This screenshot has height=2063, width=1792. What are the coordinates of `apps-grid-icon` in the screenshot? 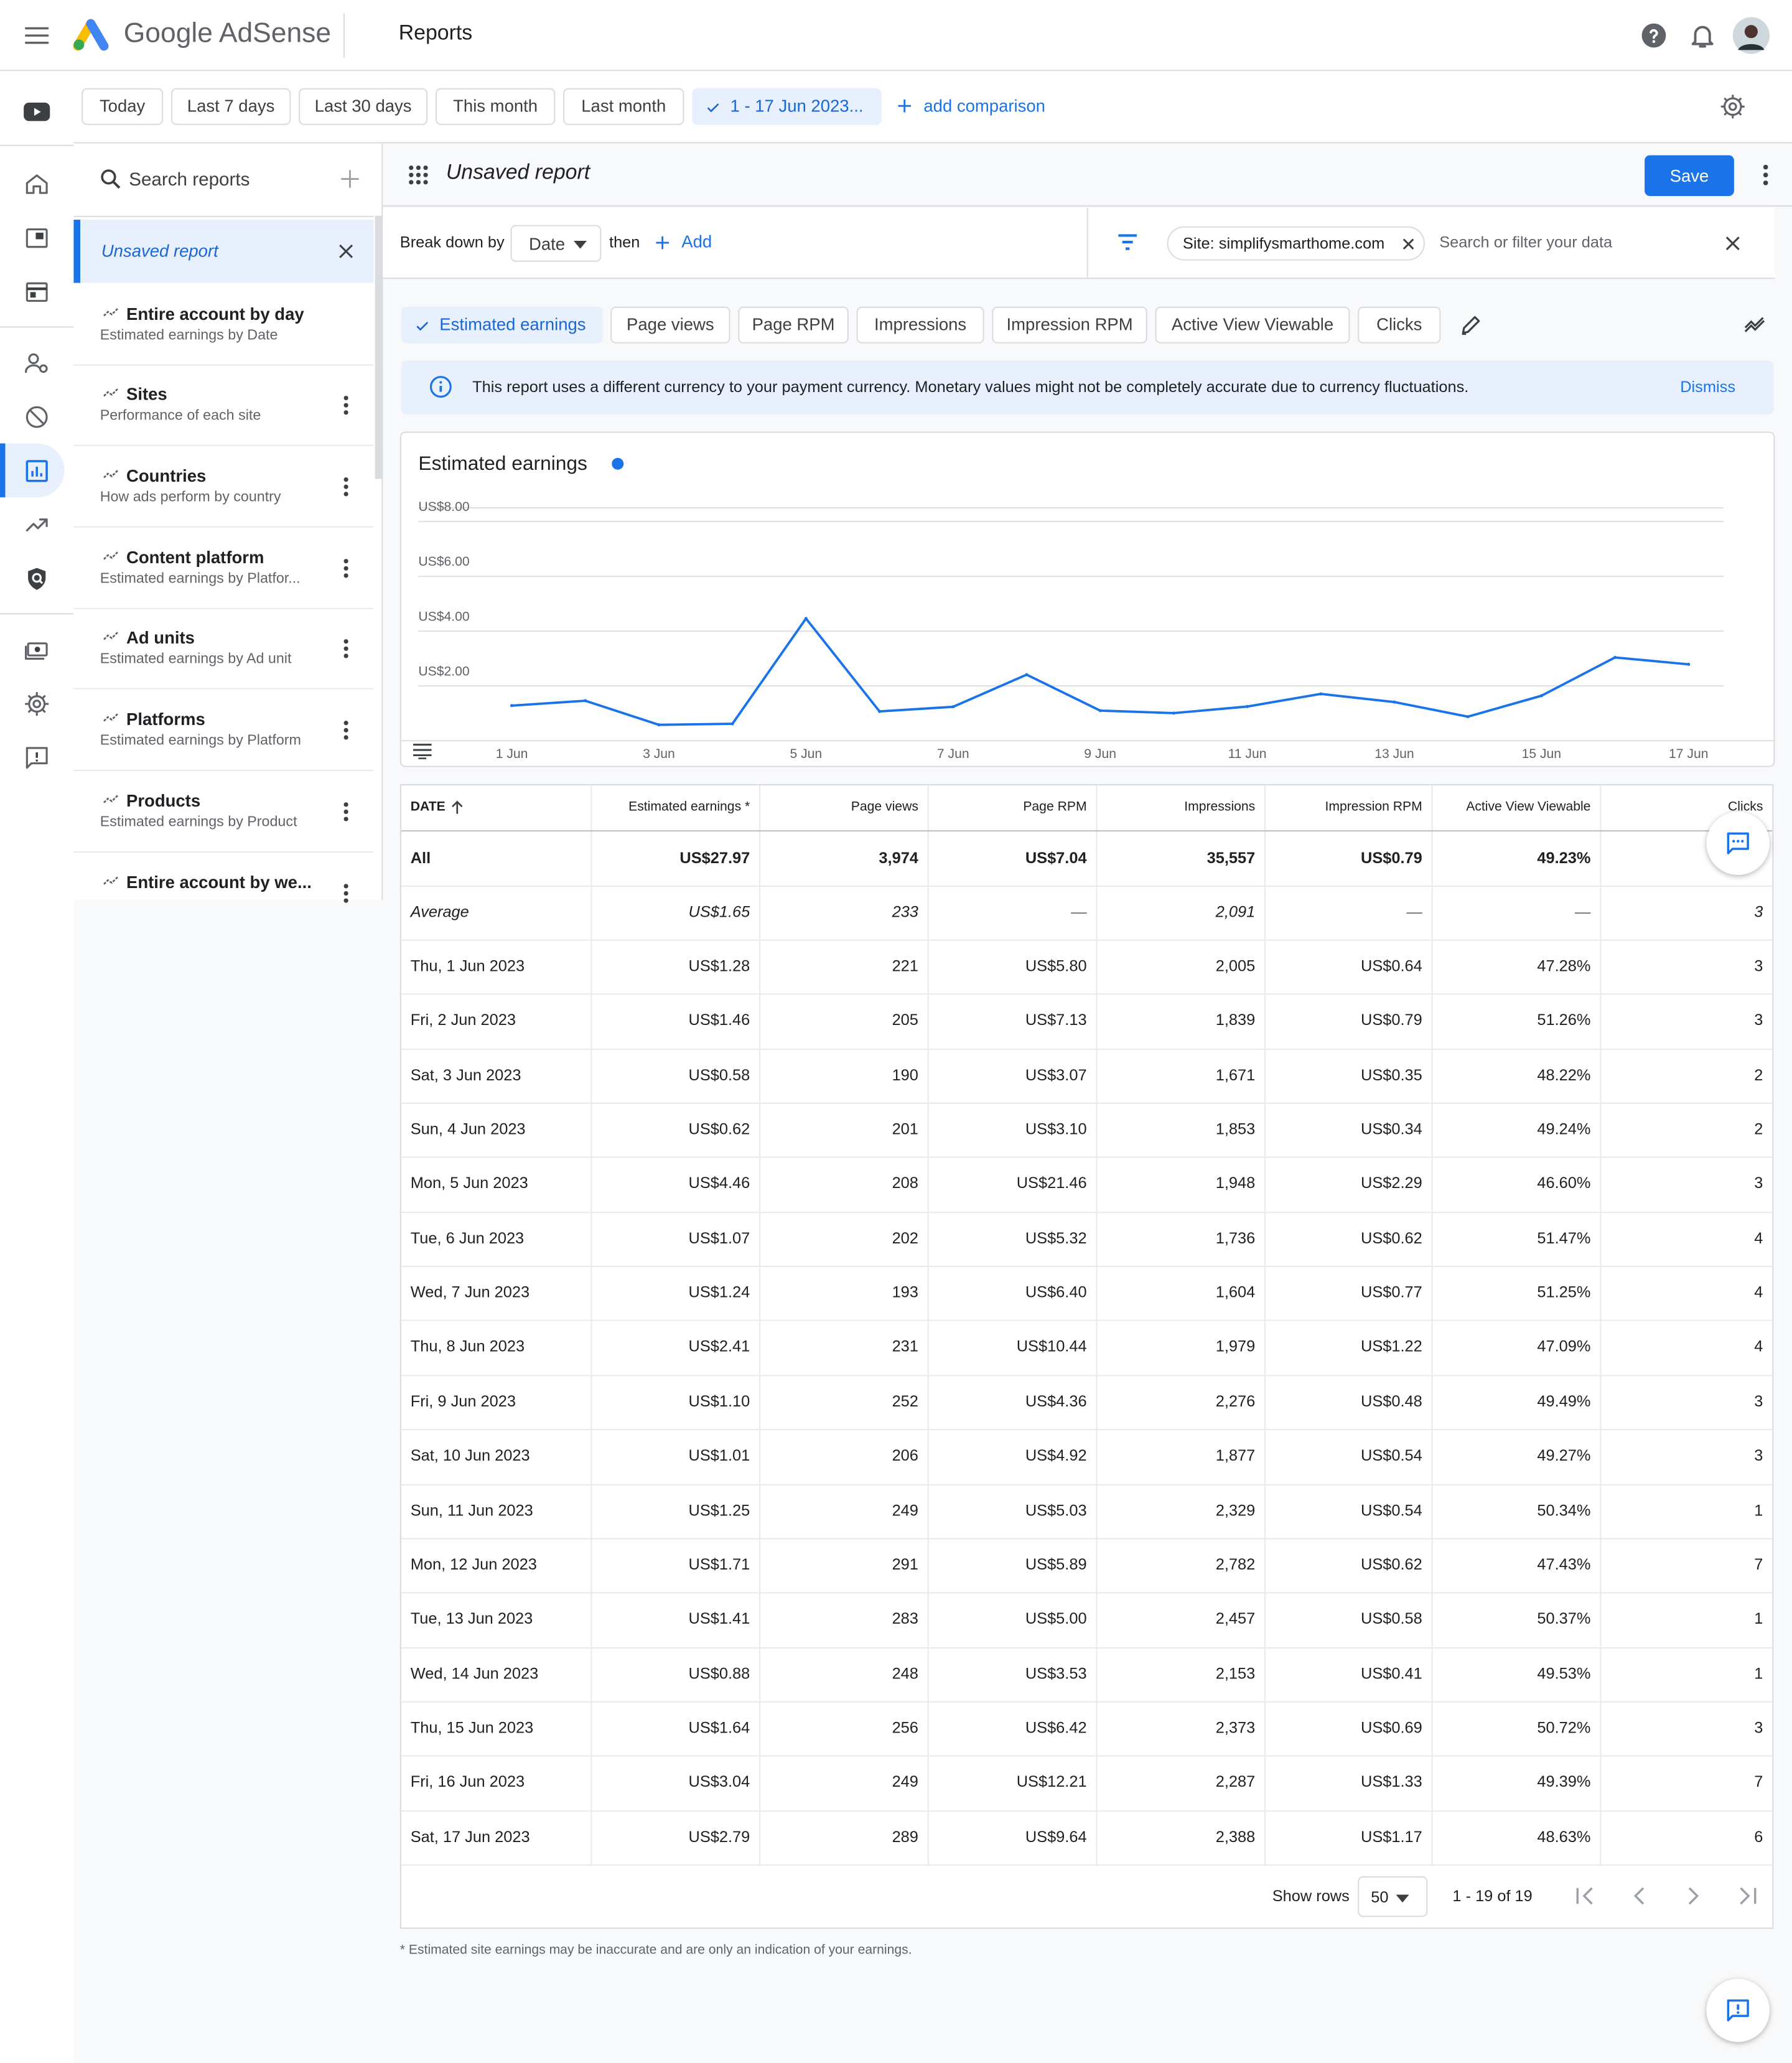 It's located at (419, 174).